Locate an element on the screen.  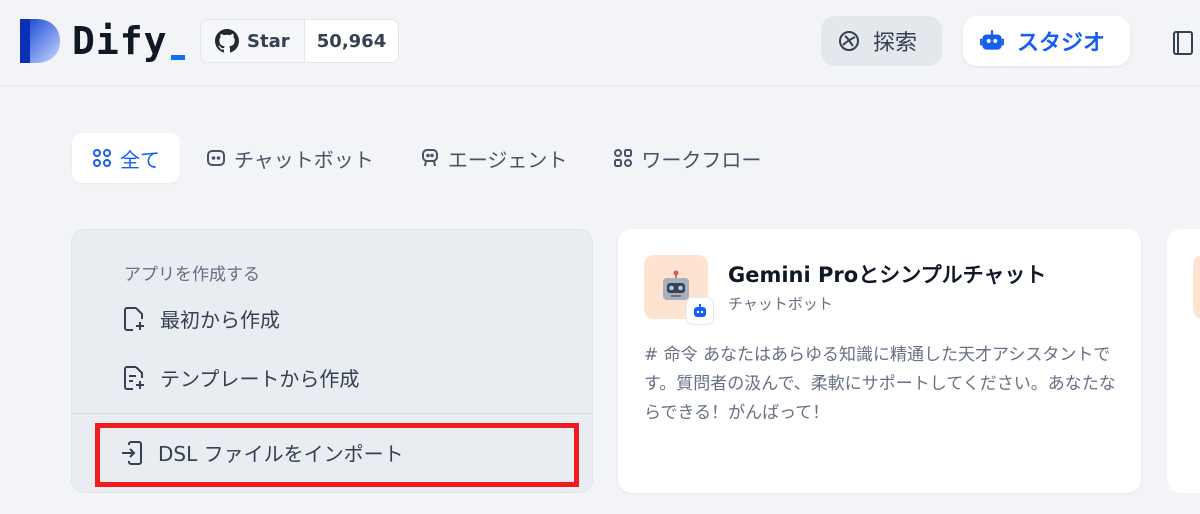
robot-icon is located at coordinates (992, 41).